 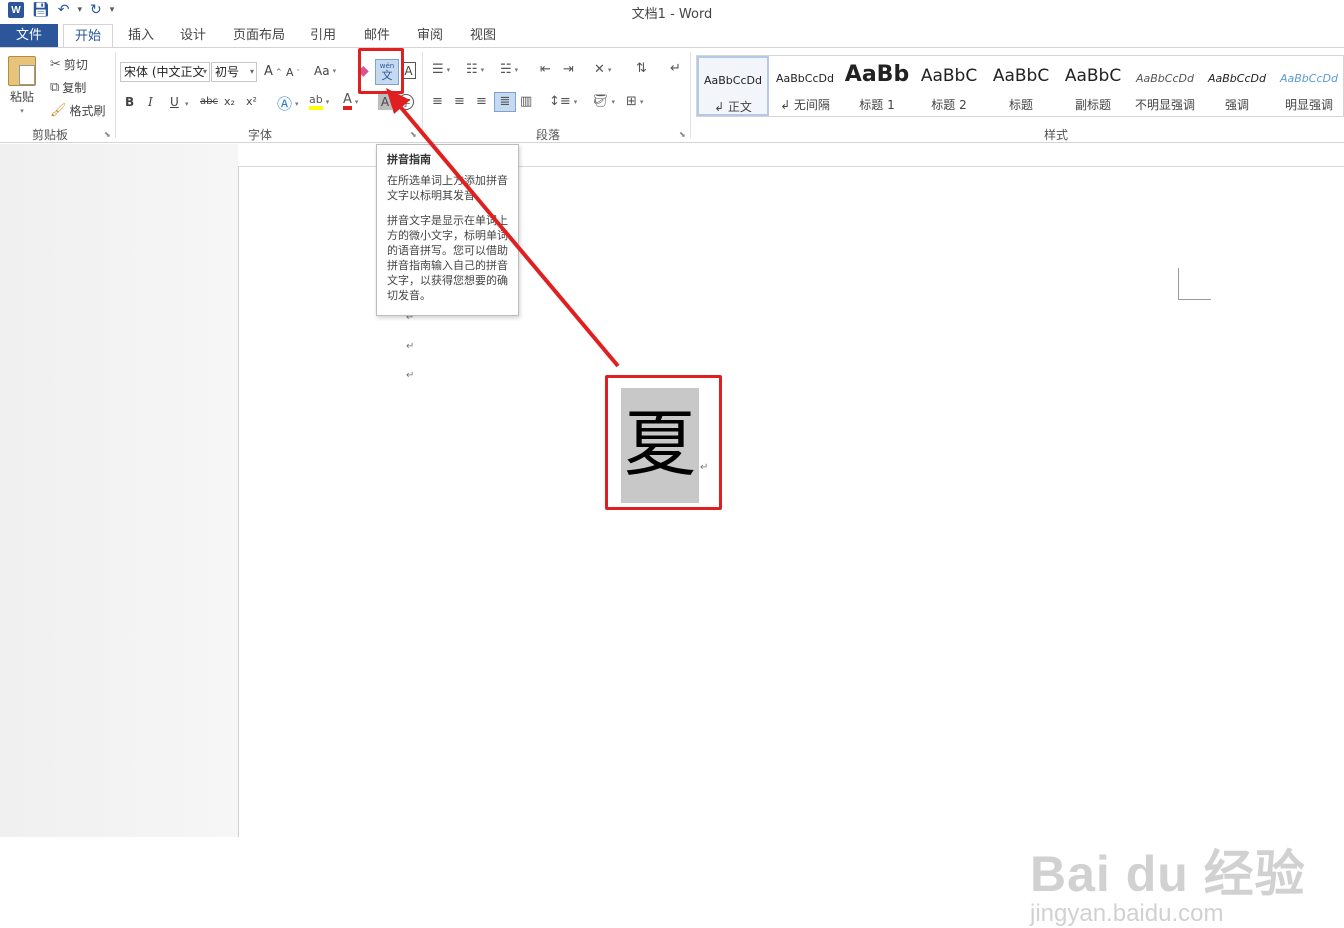 What do you see at coordinates (1092, 105) in the screenshot?
I see `style-name: 副标题` at bounding box center [1092, 105].